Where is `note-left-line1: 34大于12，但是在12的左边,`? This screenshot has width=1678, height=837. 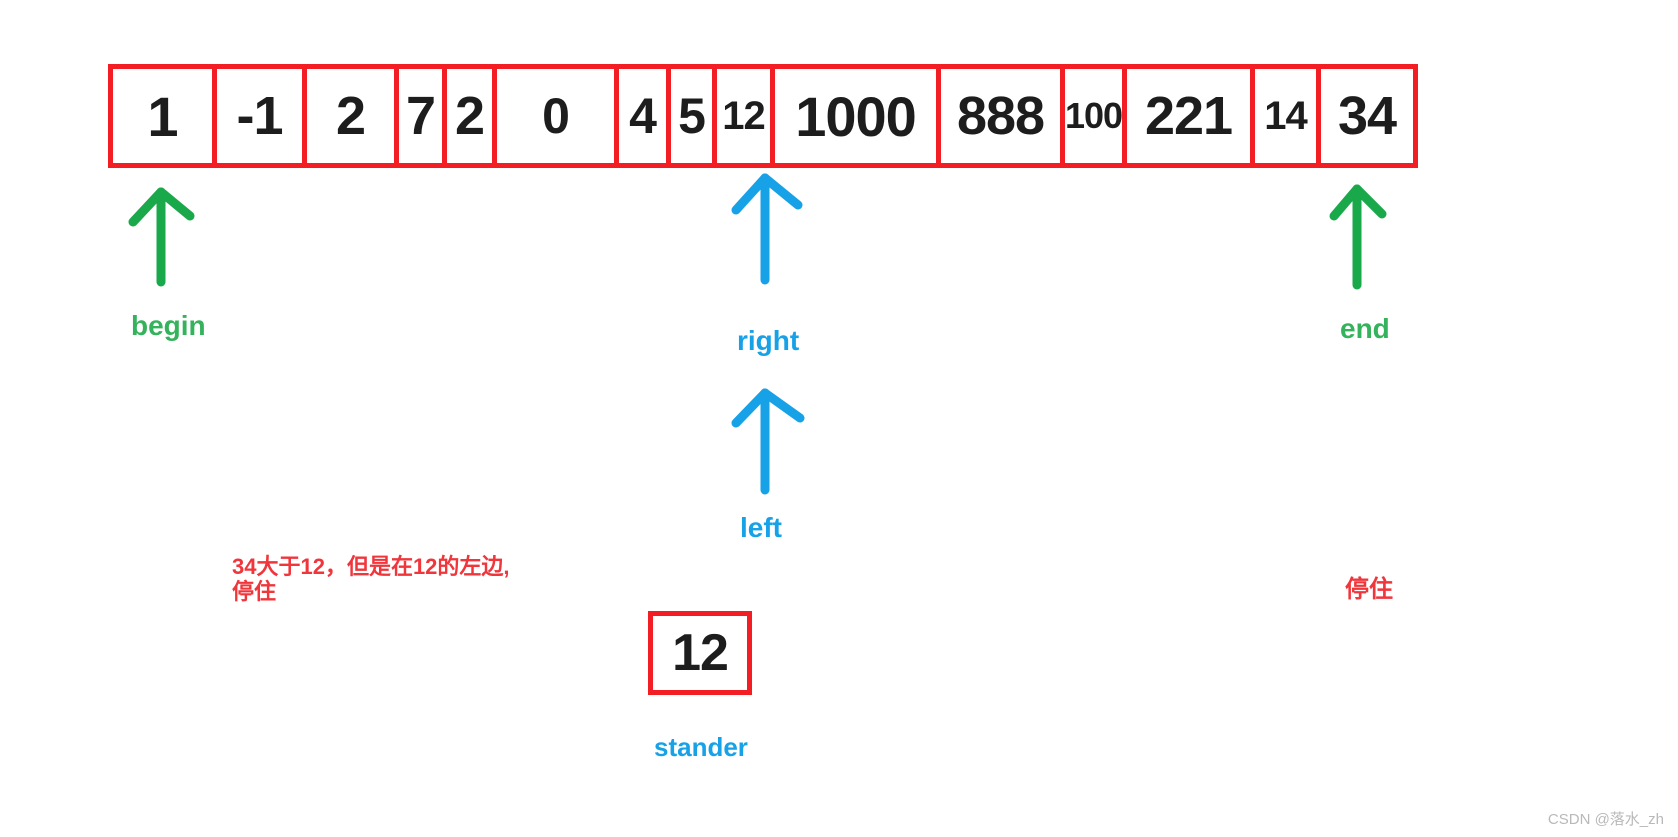
note-left-line1: 34大于12，但是在12的左边, is located at coordinates (371, 566).